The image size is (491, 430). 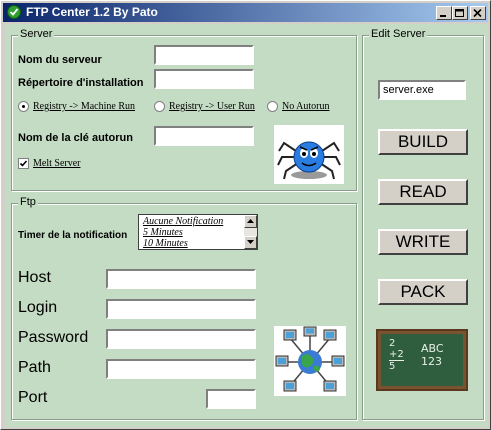 What do you see at coordinates (306, 106) in the screenshot?
I see `radio-no-autorun-label: No Autorun` at bounding box center [306, 106].